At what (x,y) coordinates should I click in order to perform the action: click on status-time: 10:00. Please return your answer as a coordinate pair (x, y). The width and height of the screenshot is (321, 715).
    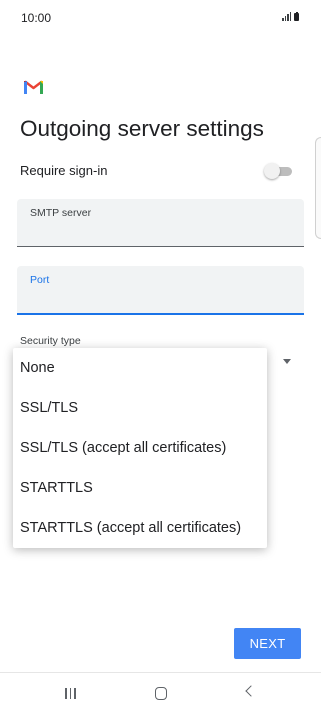
    Looking at the image, I should click on (36, 18).